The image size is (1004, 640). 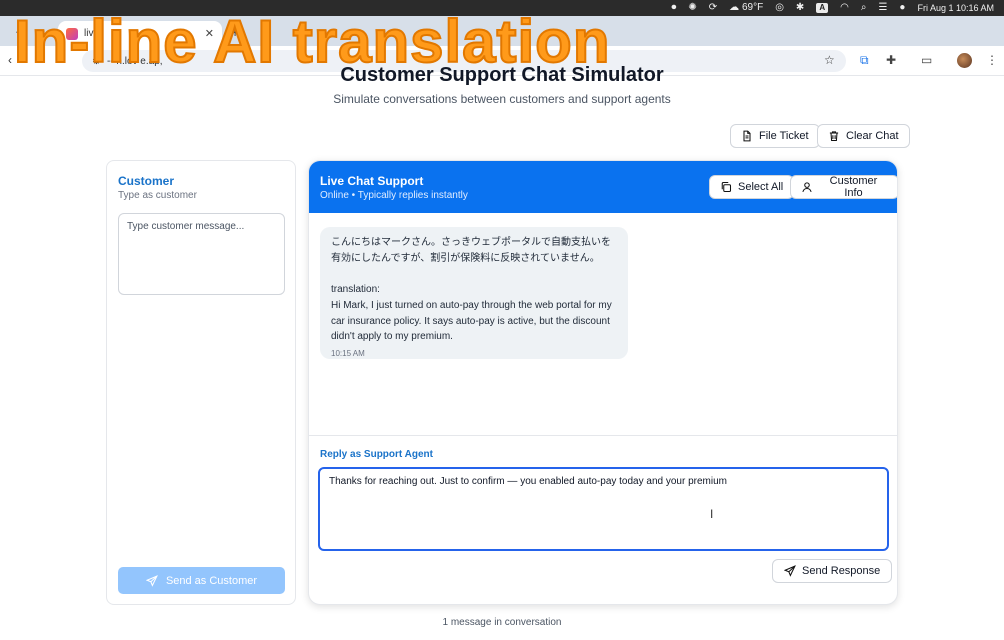 I want to click on clear-chat-button: Clear Chat, so click(x=863, y=136).